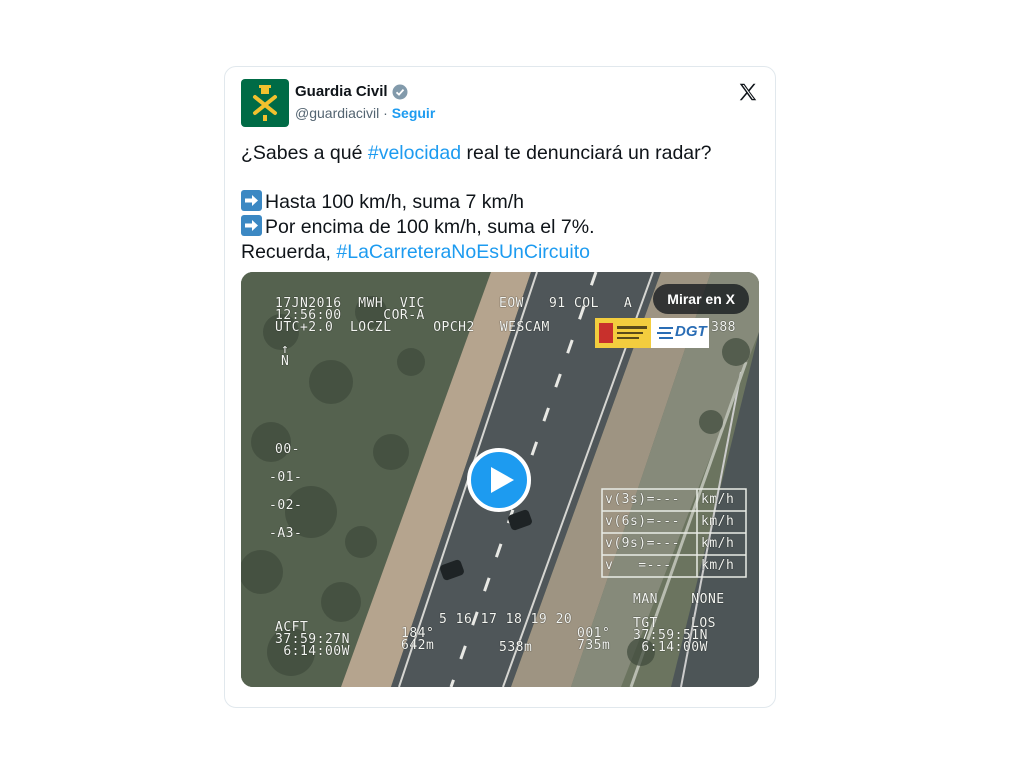 Image resolution: width=1024 pixels, height=776 pixels. Describe the element at coordinates (703, 623) in the screenshot. I see `osd-los: LOS` at that location.